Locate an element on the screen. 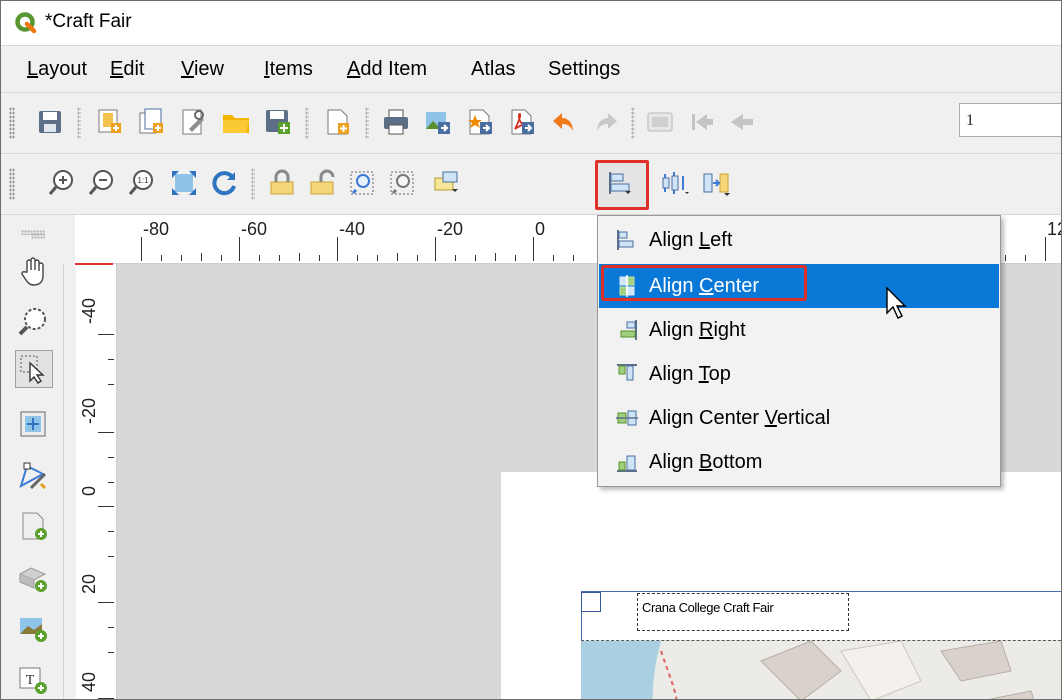  print-icon is located at coordinates (396, 122).